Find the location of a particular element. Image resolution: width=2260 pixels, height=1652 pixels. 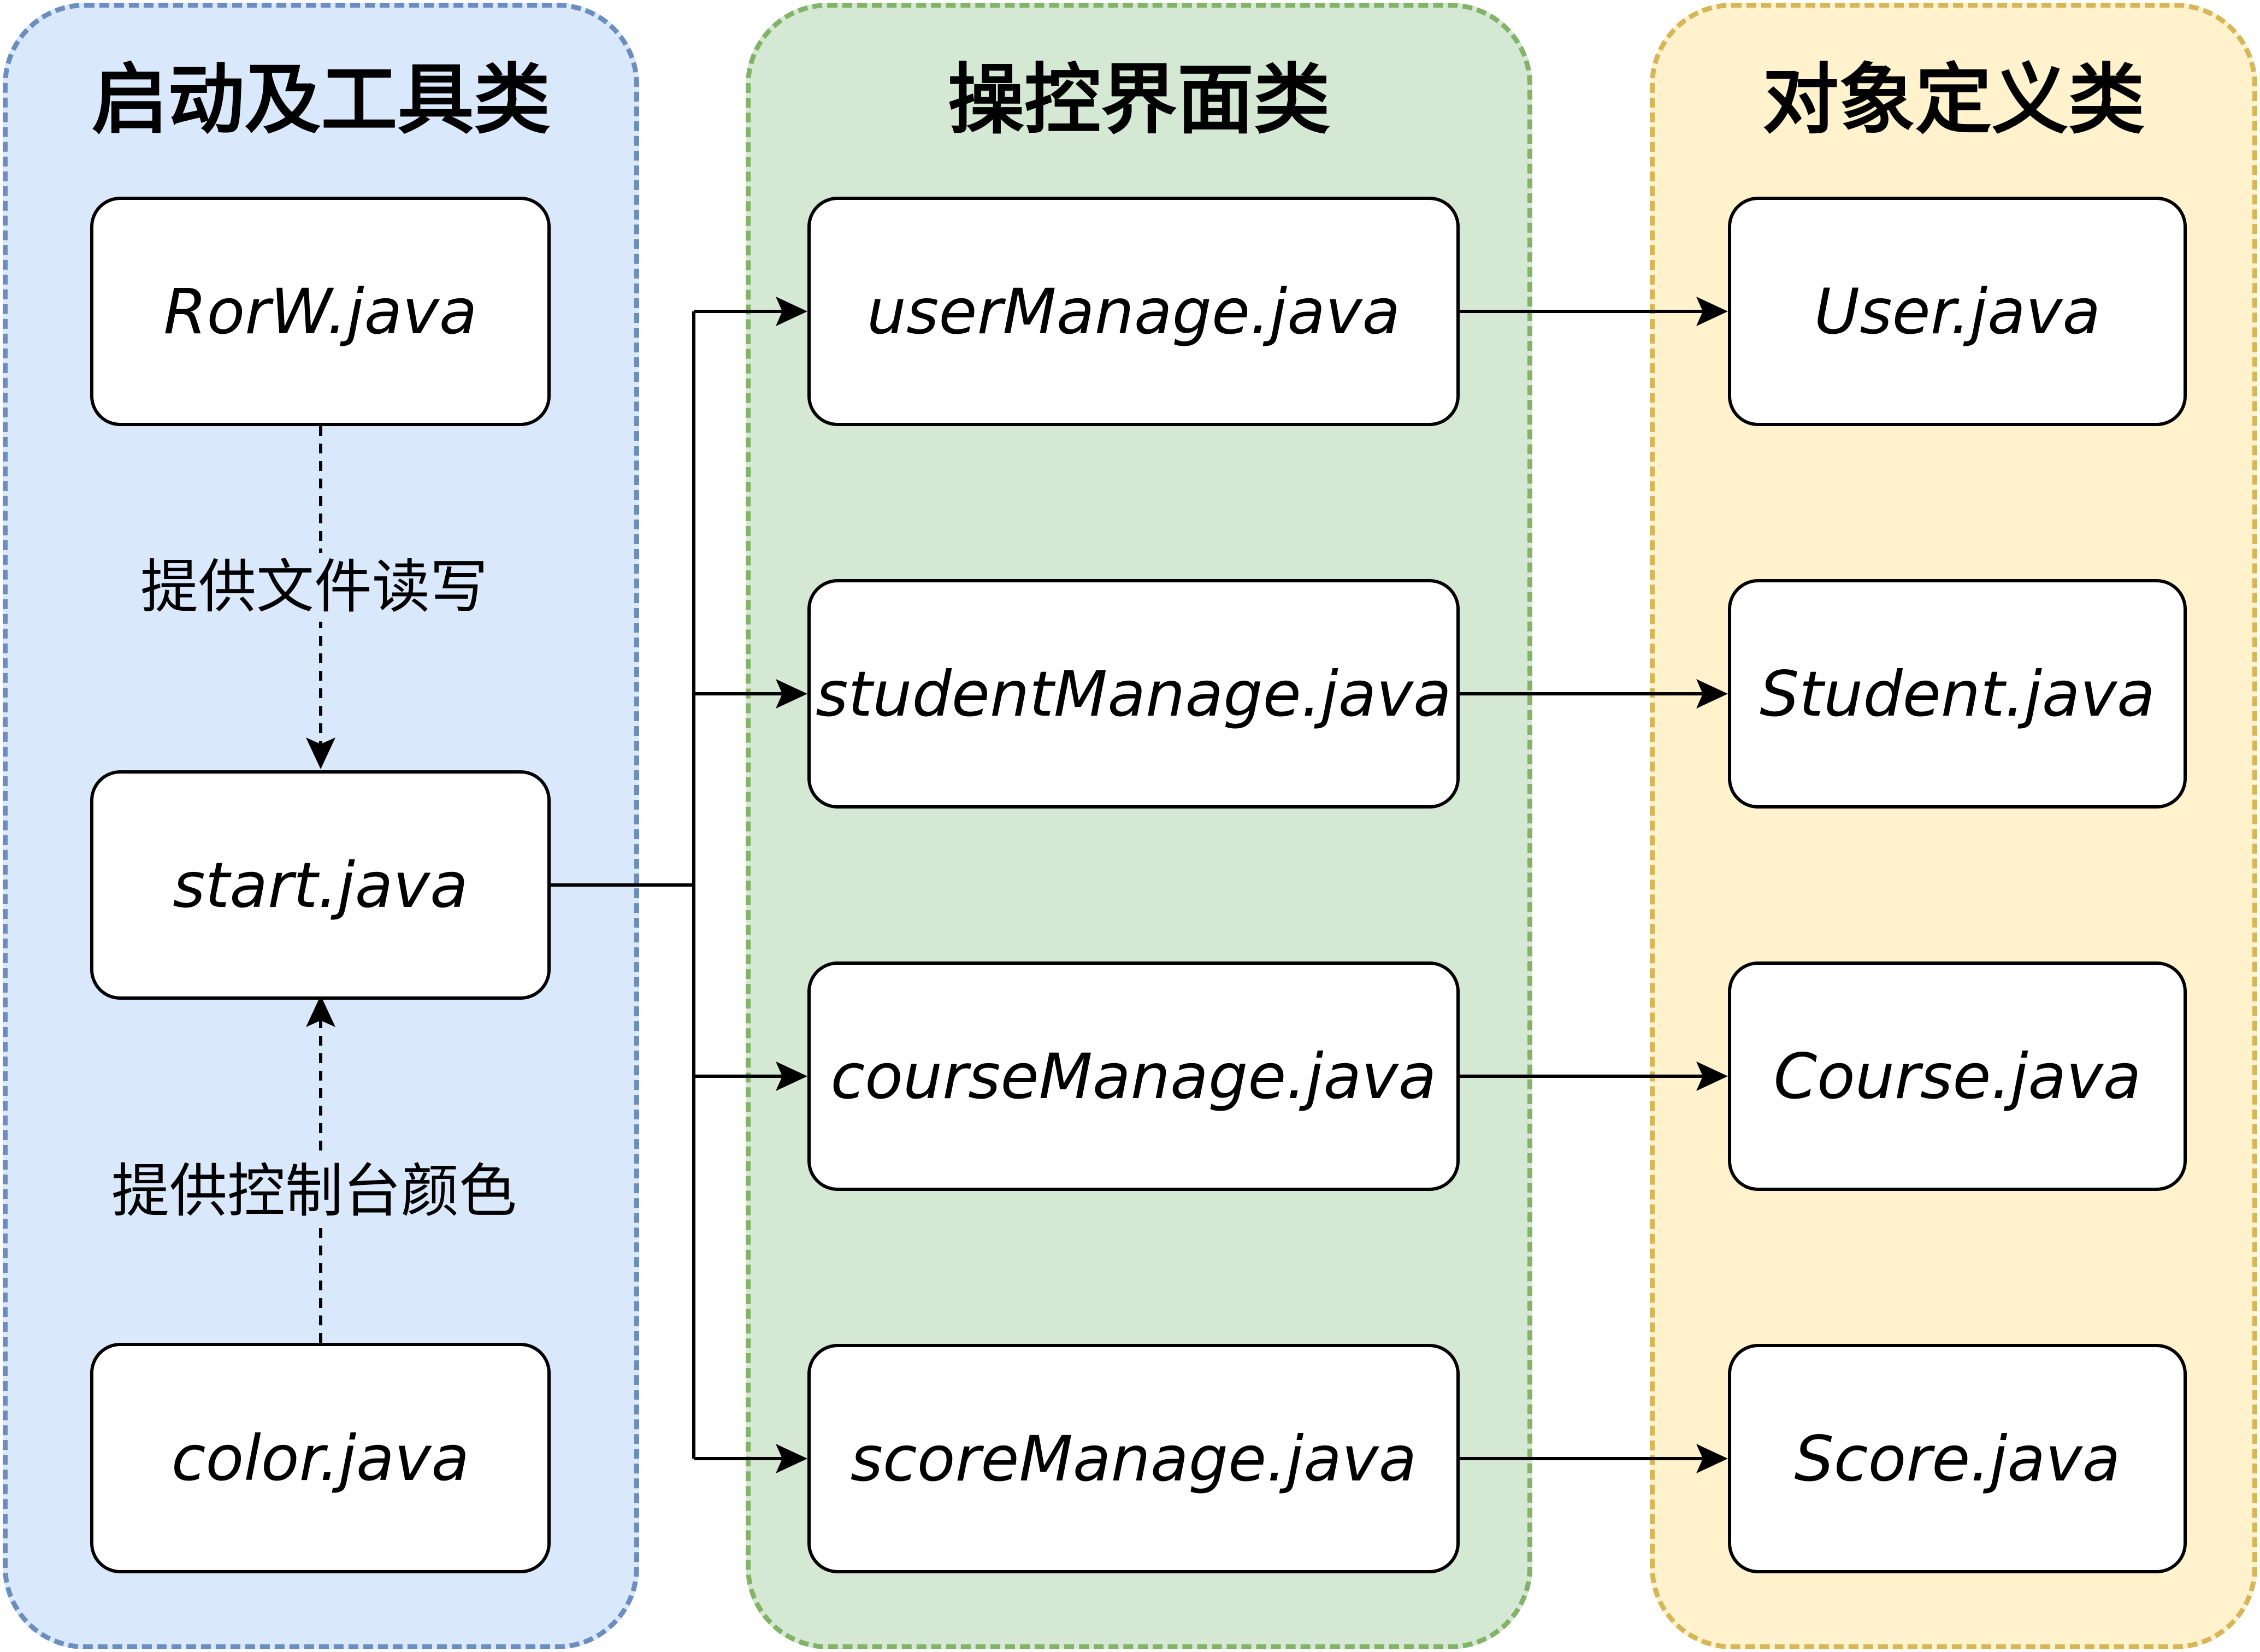

node-label-user: User.java is located at coordinates (1957, 311).